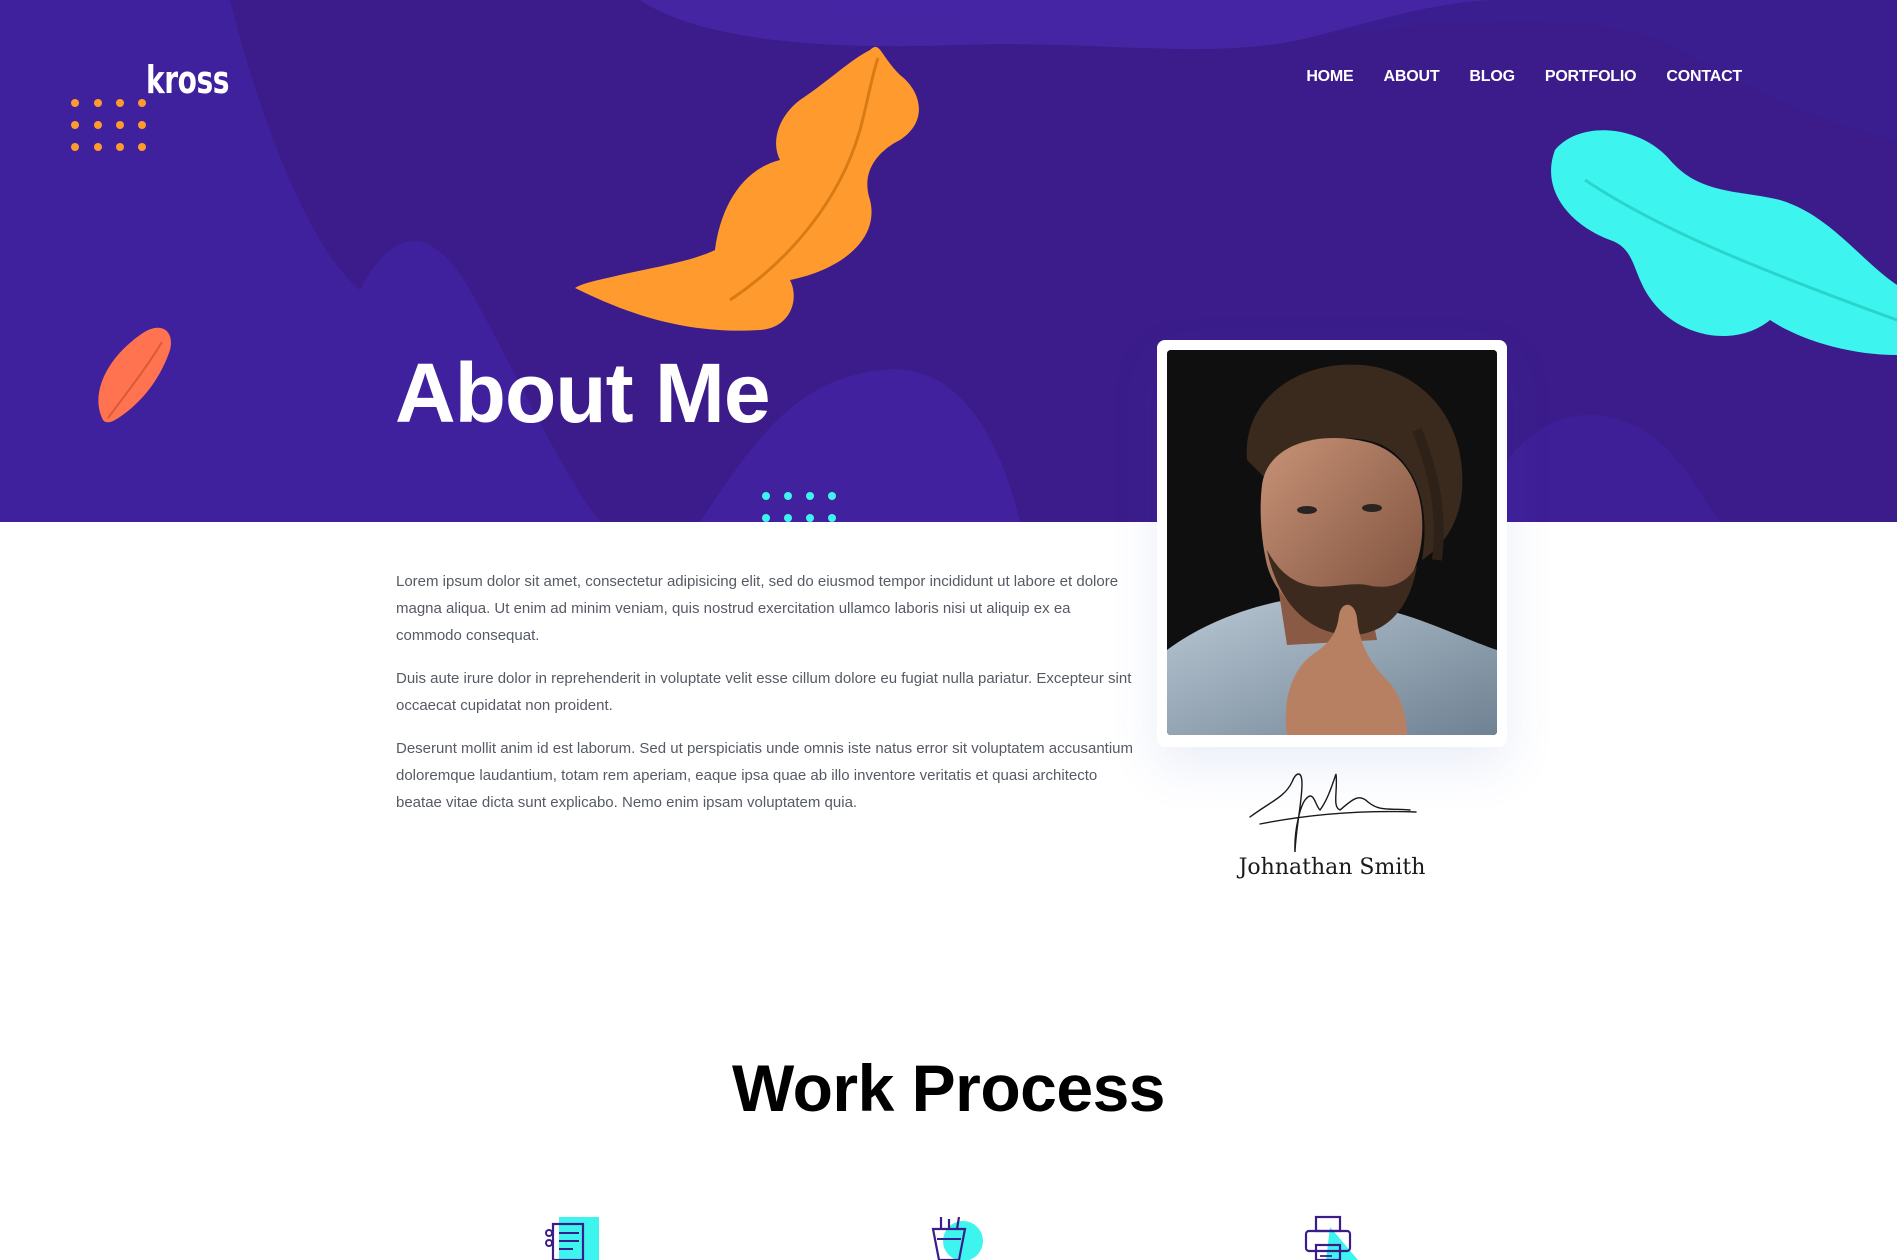 This screenshot has width=1897, height=1260. What do you see at coordinates (1331, 1237) in the screenshot?
I see `printer-icon` at bounding box center [1331, 1237].